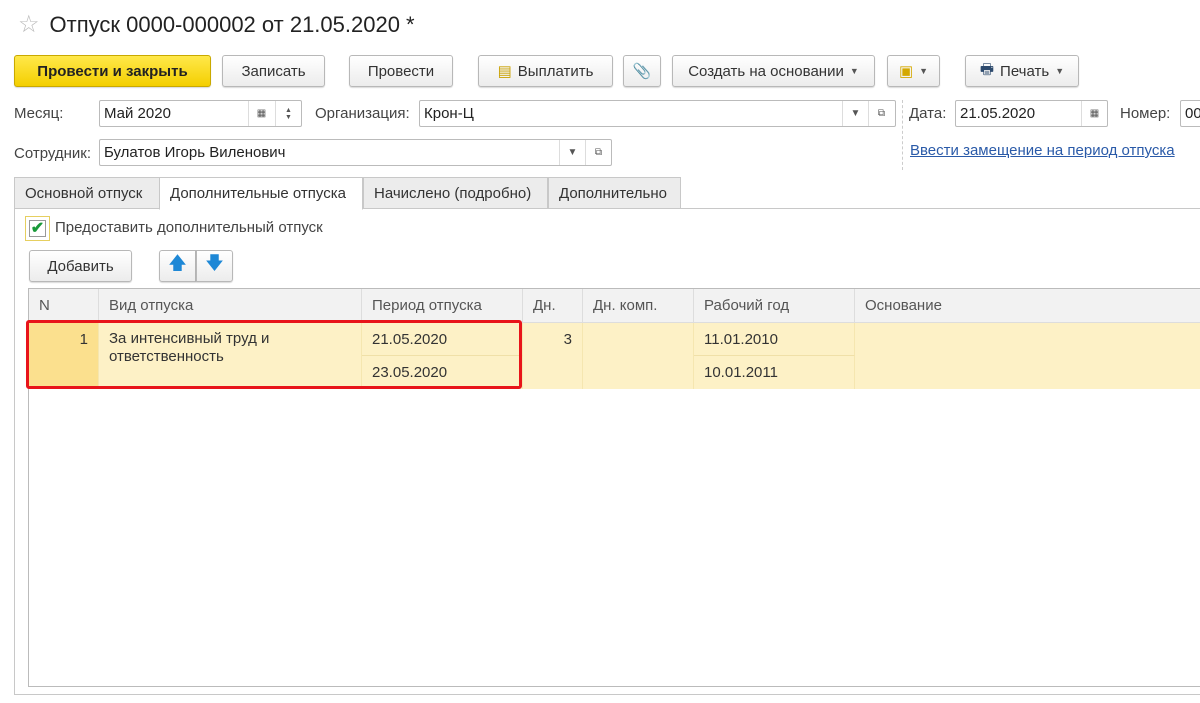 The width and height of the screenshot is (1200, 703). I want to click on document-clock-icon: ▣, so click(906, 71).